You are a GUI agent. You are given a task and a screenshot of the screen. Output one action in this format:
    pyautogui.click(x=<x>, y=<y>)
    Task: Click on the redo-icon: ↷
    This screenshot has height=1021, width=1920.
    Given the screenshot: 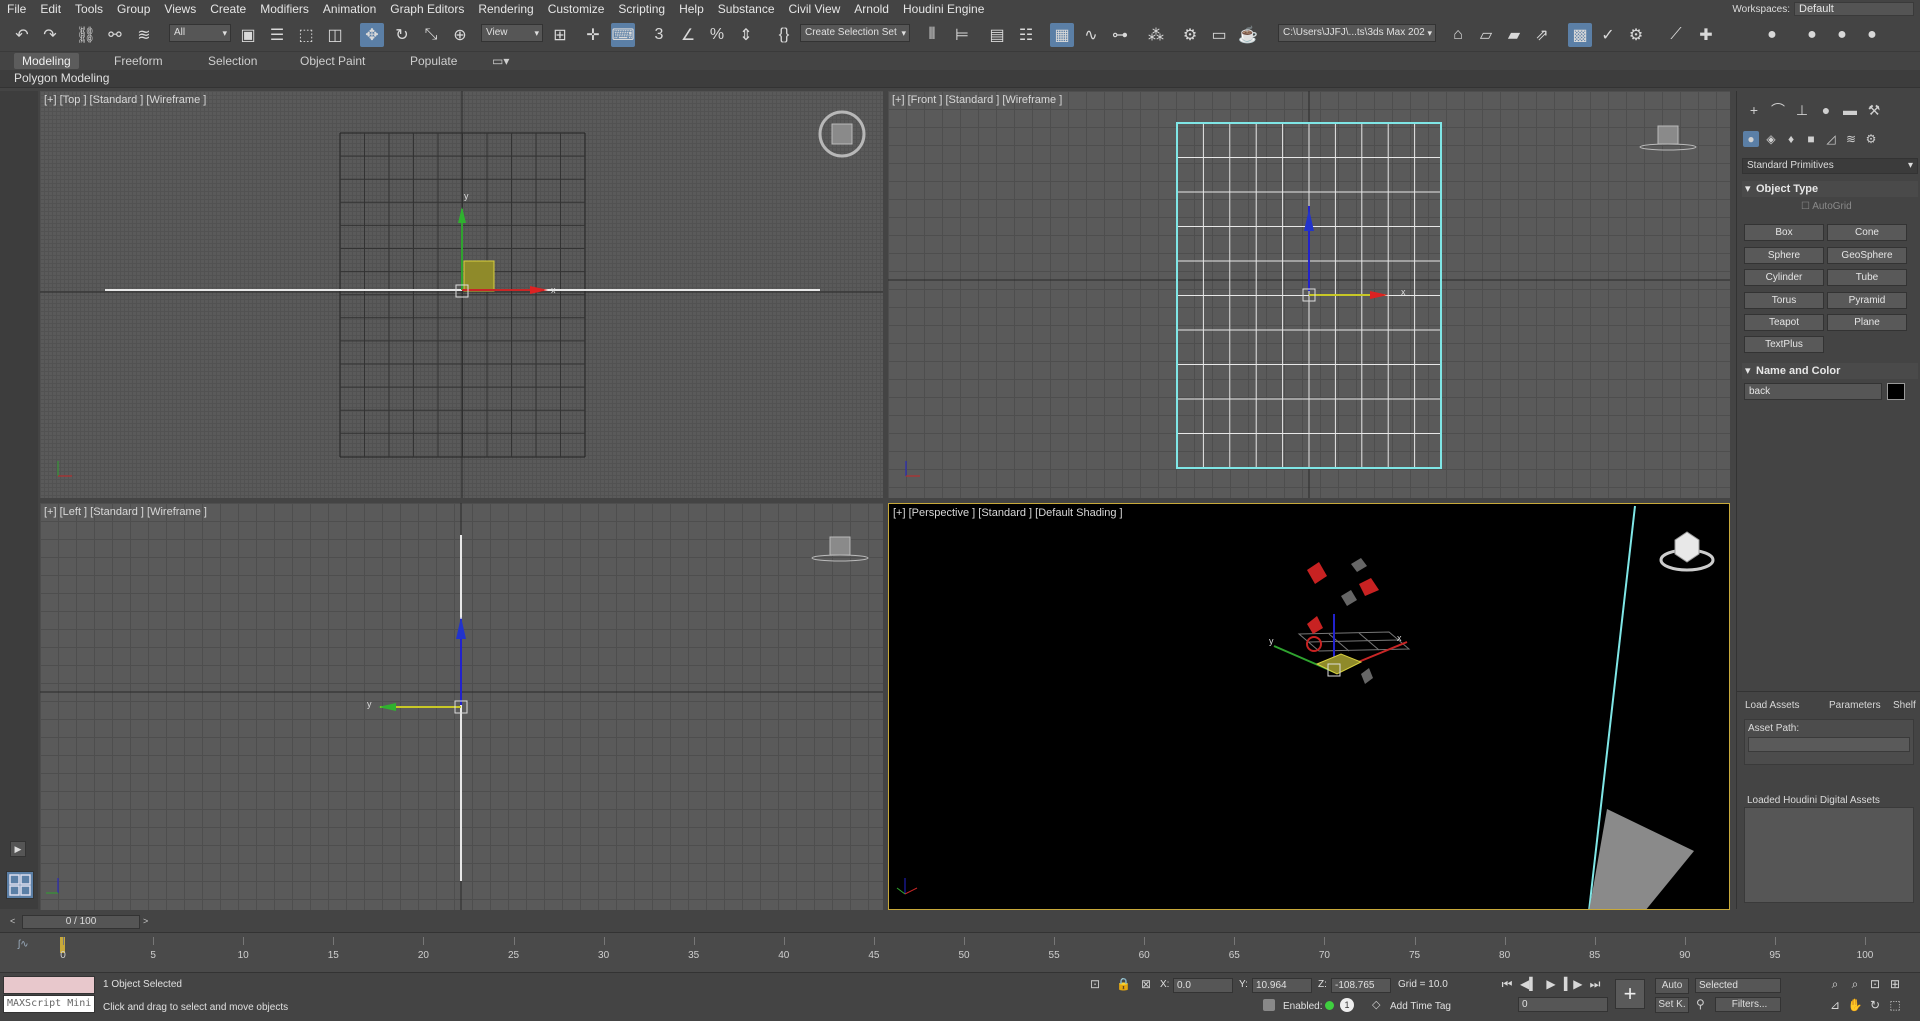 What is the action you would take?
    pyautogui.click(x=50, y=35)
    